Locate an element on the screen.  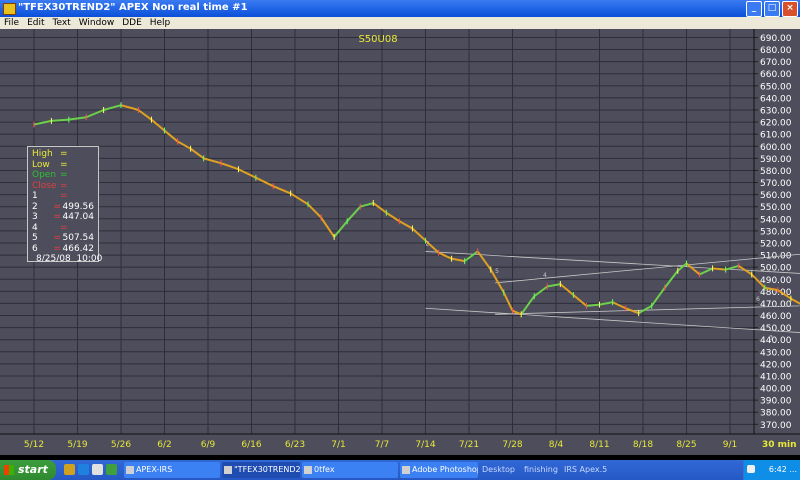
x-tick-label: 7/14 is located at coordinates (425, 445).